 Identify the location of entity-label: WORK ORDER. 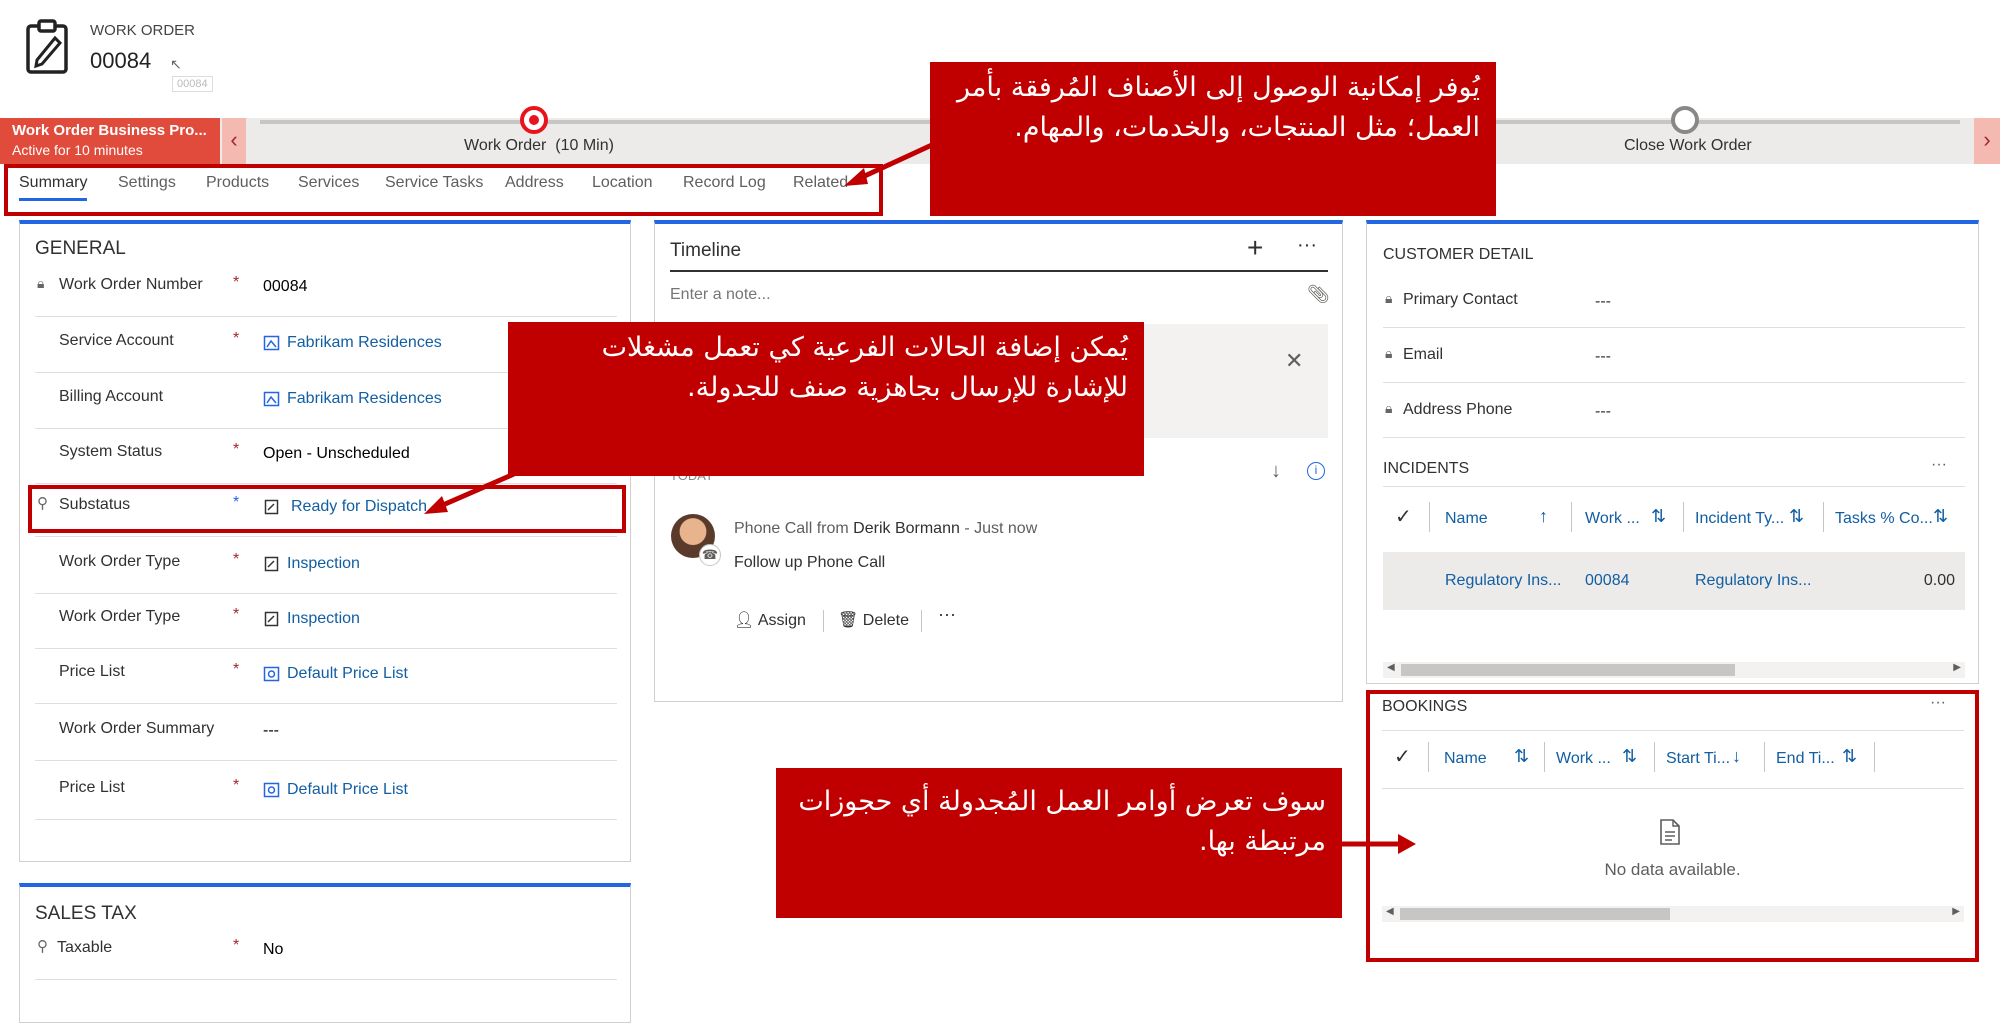
(142, 30).